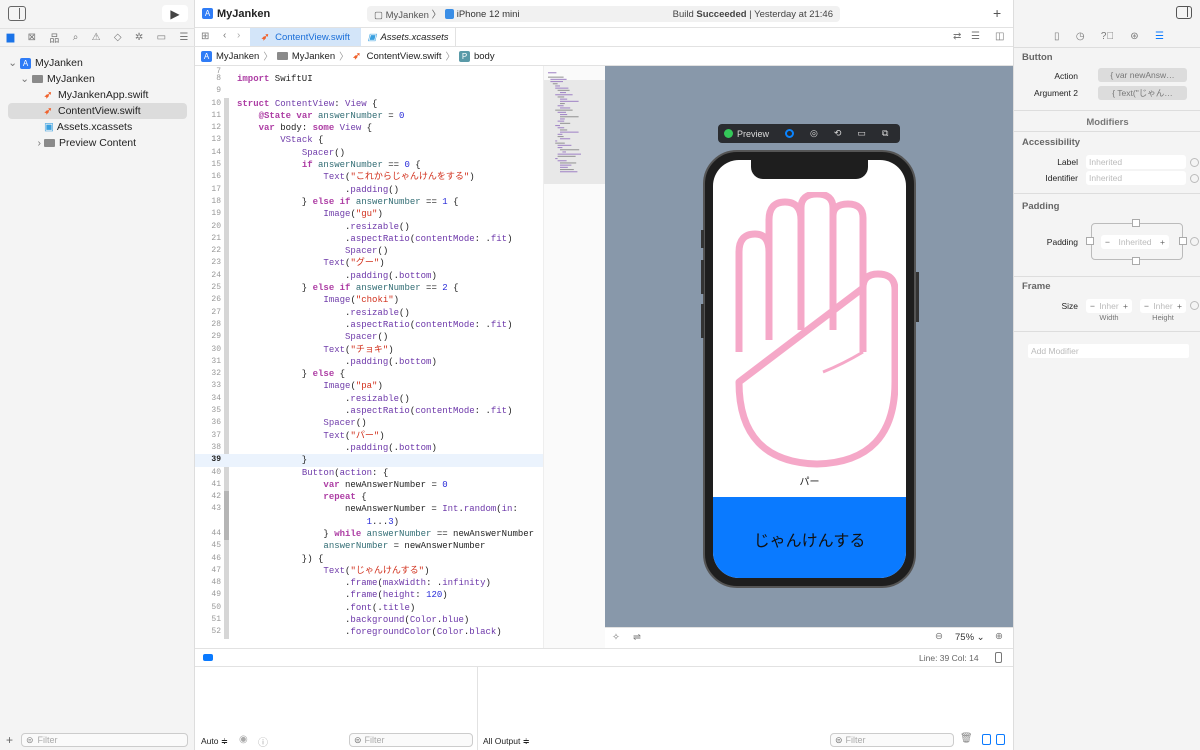  What do you see at coordinates (161, 37) in the screenshot?
I see `breakpoint-icon: ▭` at bounding box center [161, 37].